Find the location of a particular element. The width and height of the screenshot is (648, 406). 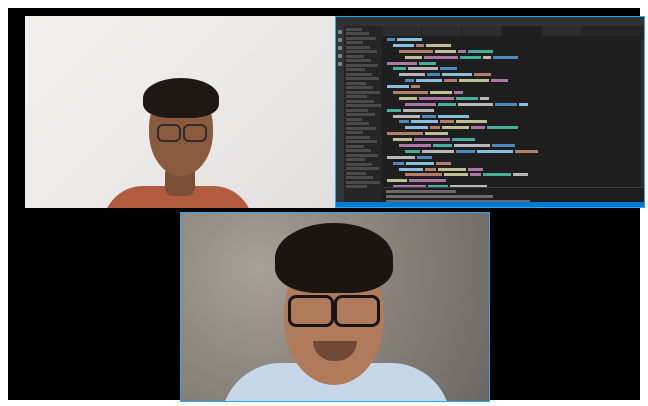

editor-status-bar is located at coordinates (490, 204).